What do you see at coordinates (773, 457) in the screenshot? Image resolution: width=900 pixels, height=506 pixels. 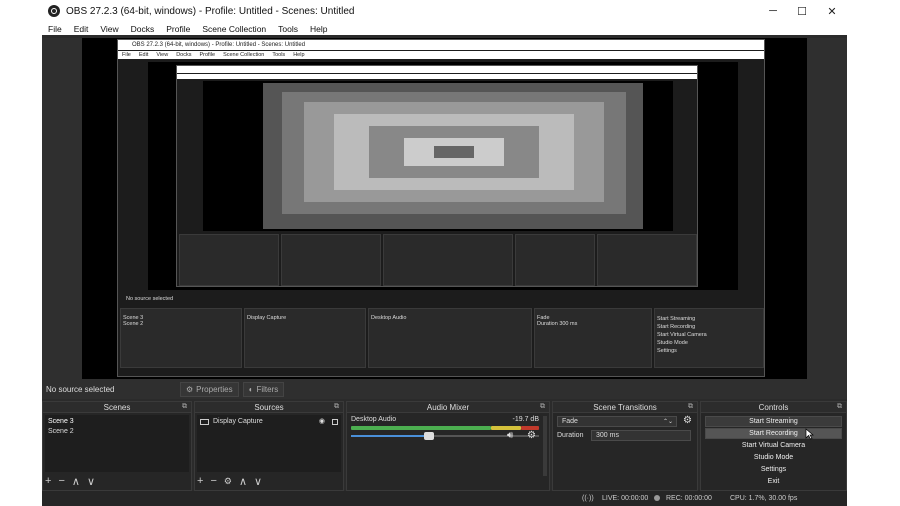 I see `studio-mode-button: Studio Mode` at bounding box center [773, 457].